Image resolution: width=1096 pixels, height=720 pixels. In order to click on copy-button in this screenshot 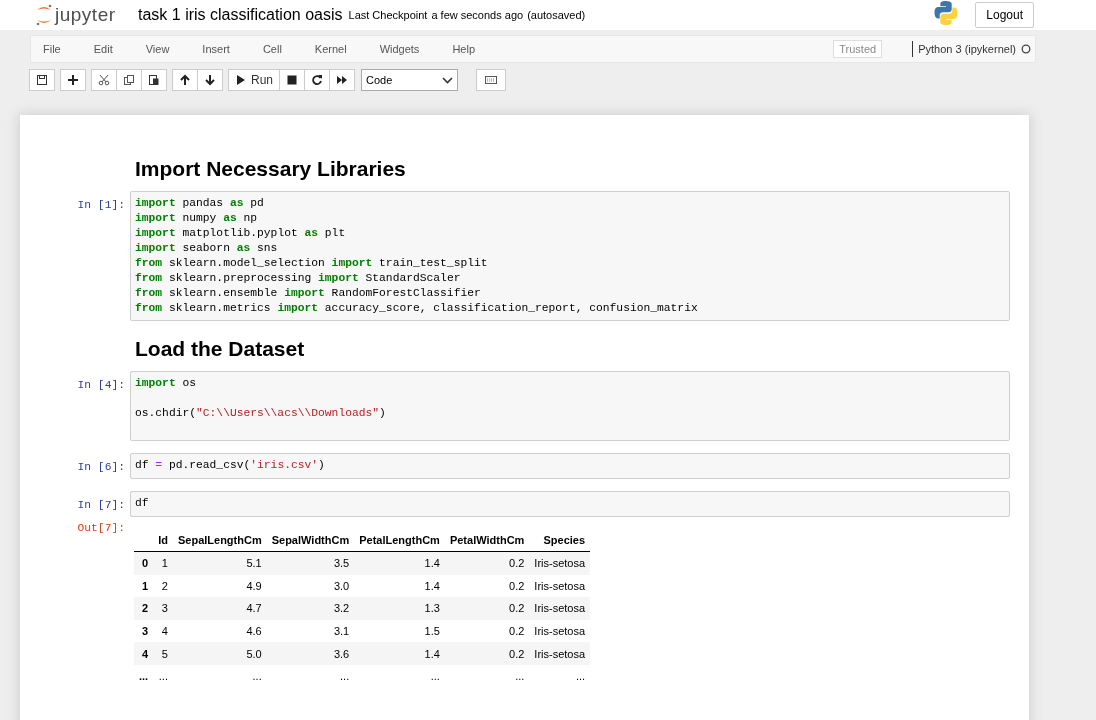, I will do `click(129, 80)`.